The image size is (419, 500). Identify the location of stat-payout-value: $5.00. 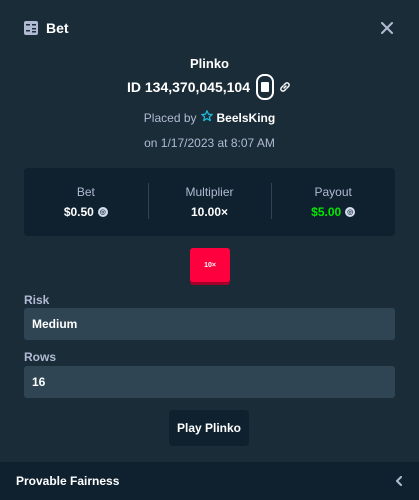
(326, 212).